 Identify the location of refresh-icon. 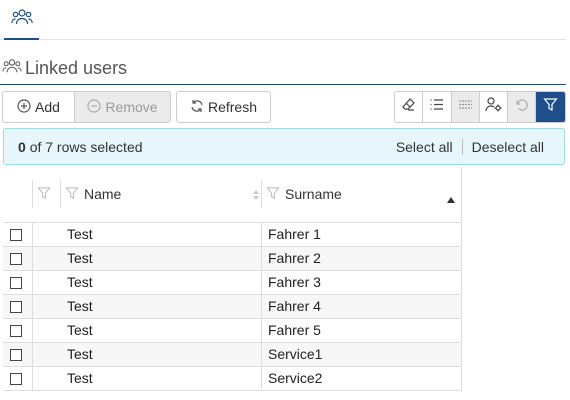
(197, 107).